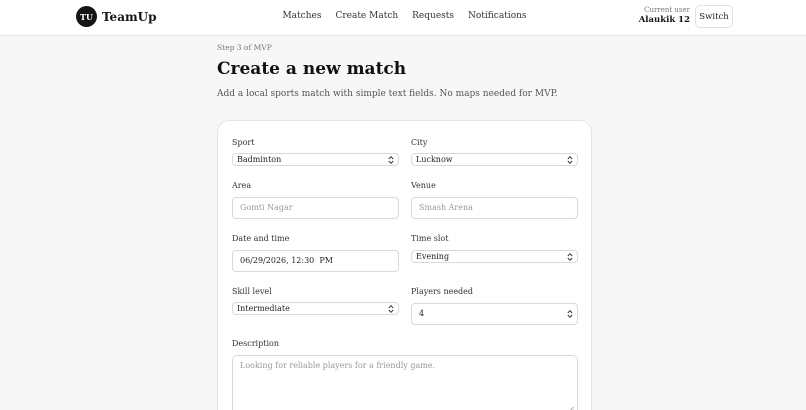 Image resolution: width=806 pixels, height=410 pixels. I want to click on step-indicator: Step 3 of MVP, so click(244, 47).